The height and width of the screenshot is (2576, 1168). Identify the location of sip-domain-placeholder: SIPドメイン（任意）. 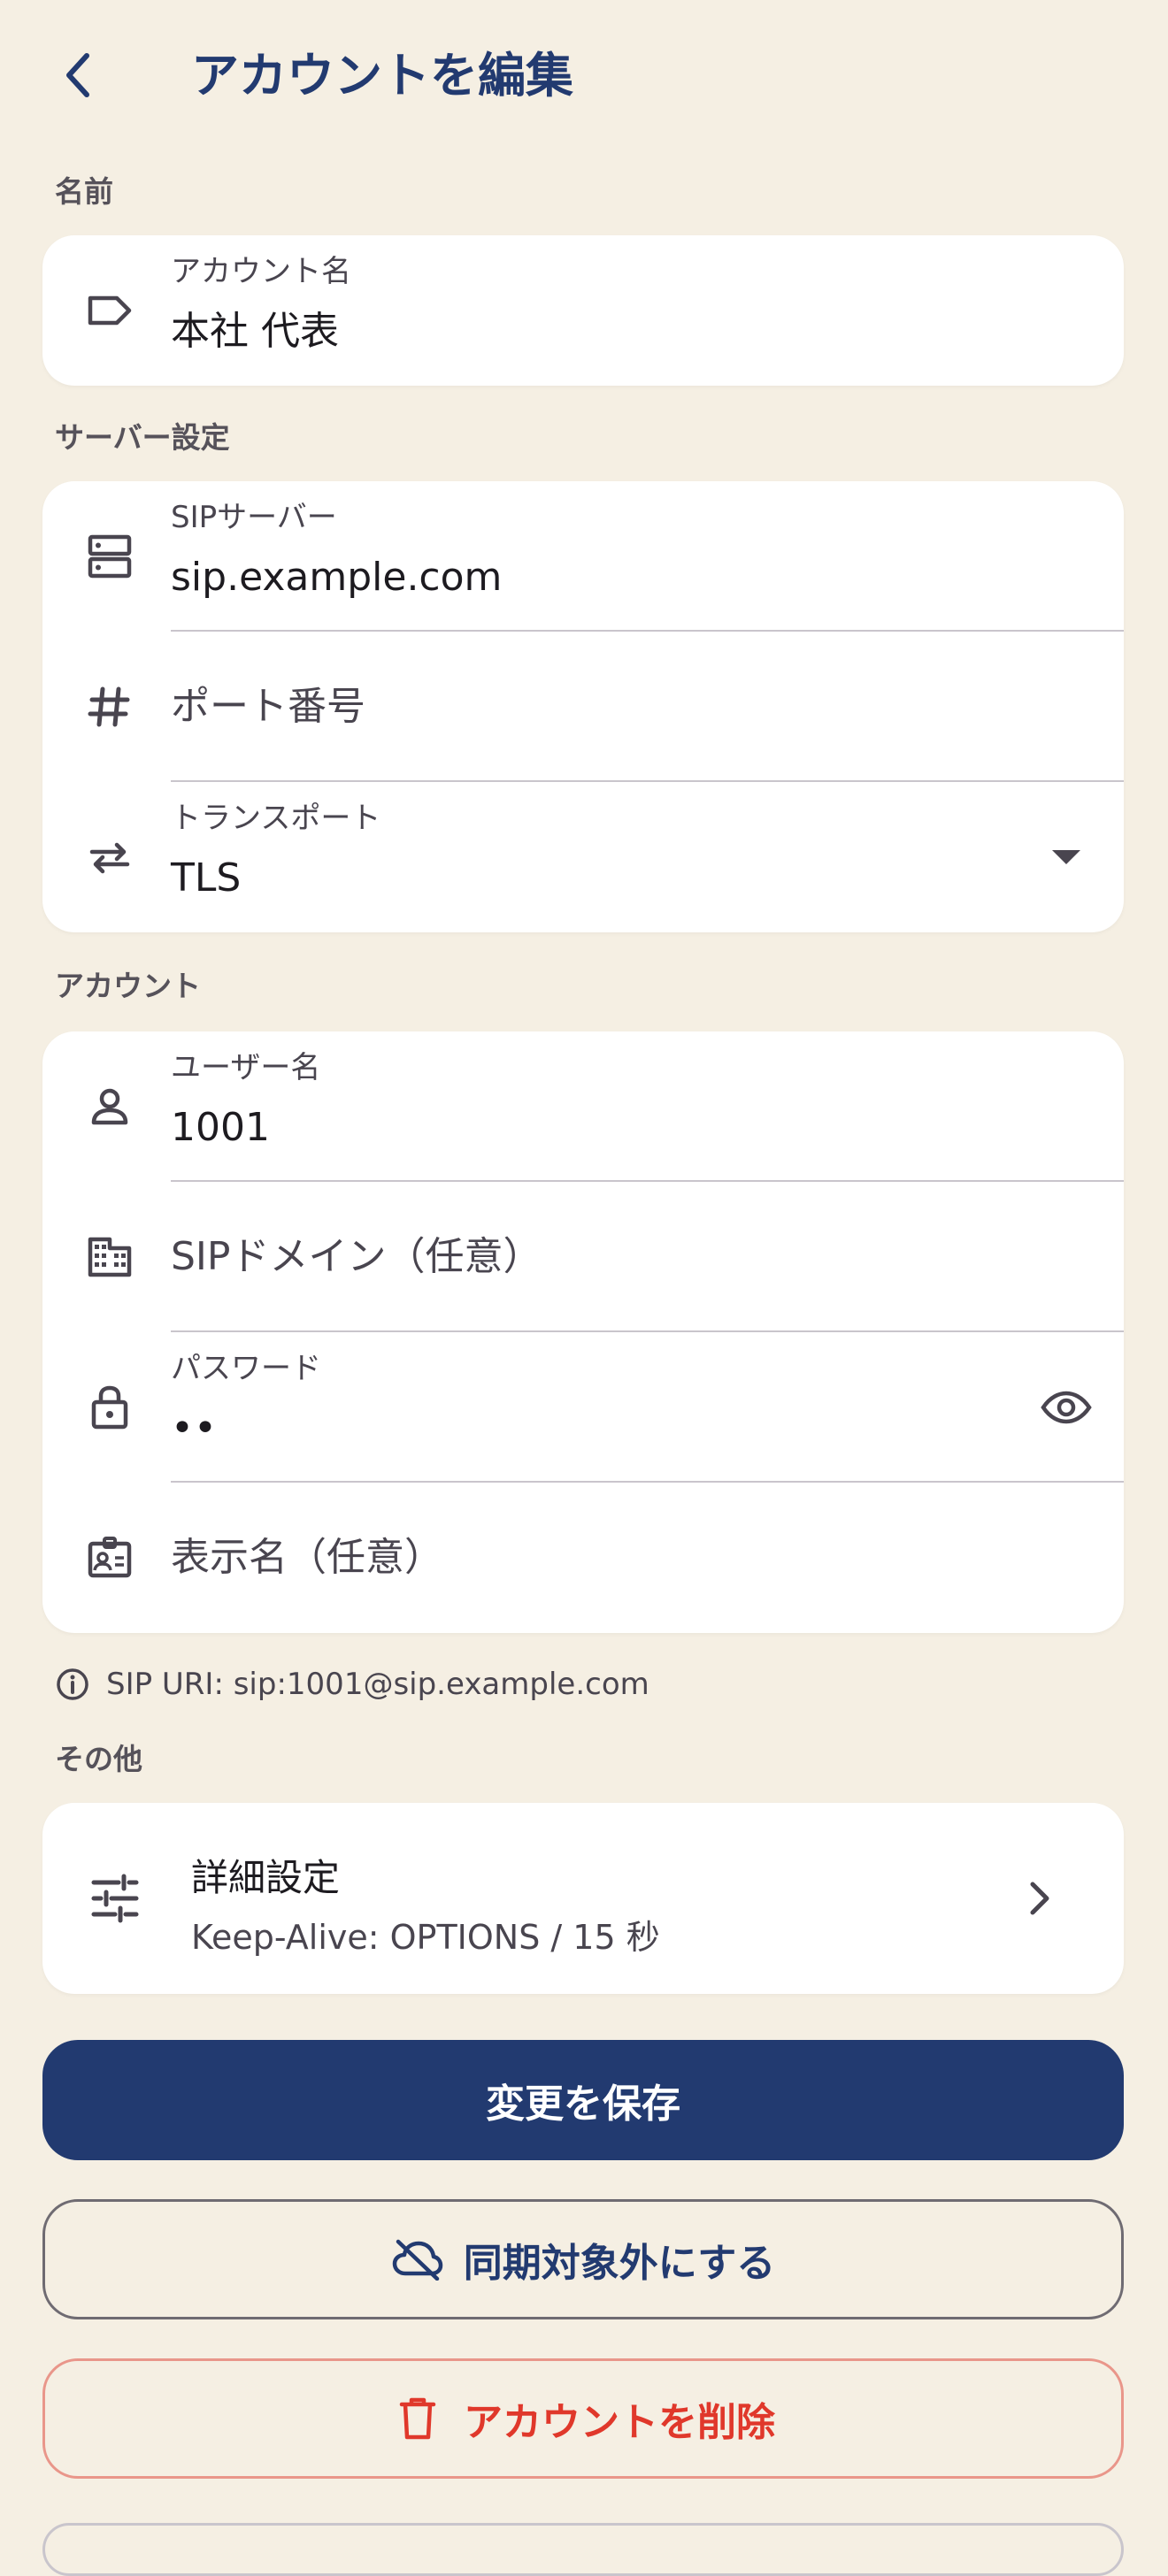
(356, 1257).